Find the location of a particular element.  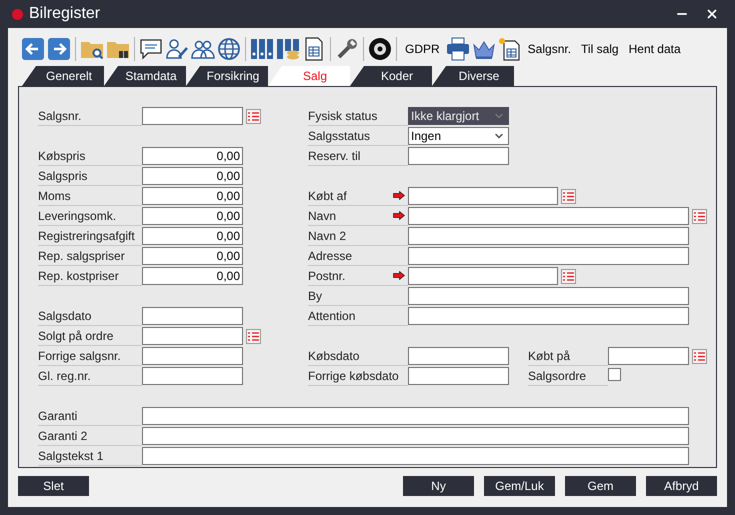

field-label: Salgsordre is located at coordinates (557, 376).